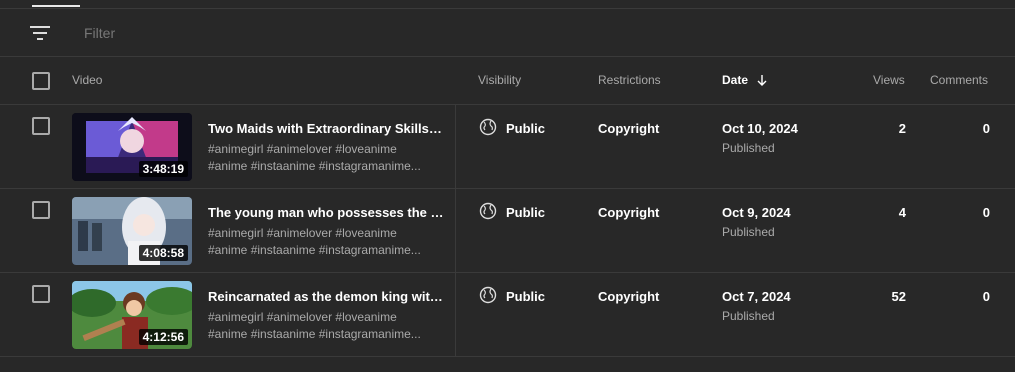  I want to click on date-value: Oct 9, 2024, so click(756, 212).